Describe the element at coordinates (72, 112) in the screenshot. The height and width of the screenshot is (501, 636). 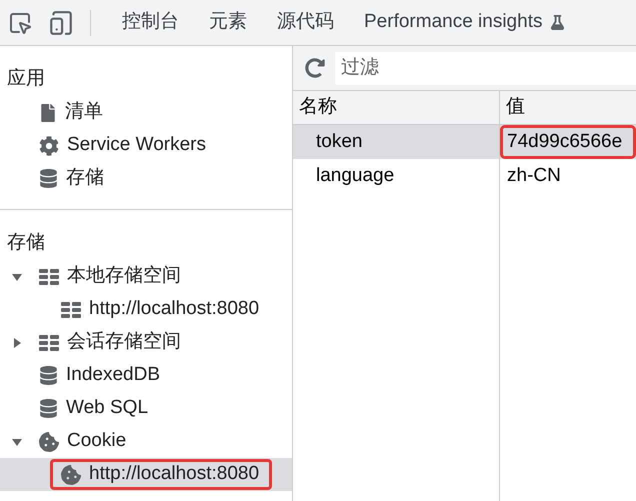
I see `tree-item: 清单` at that location.